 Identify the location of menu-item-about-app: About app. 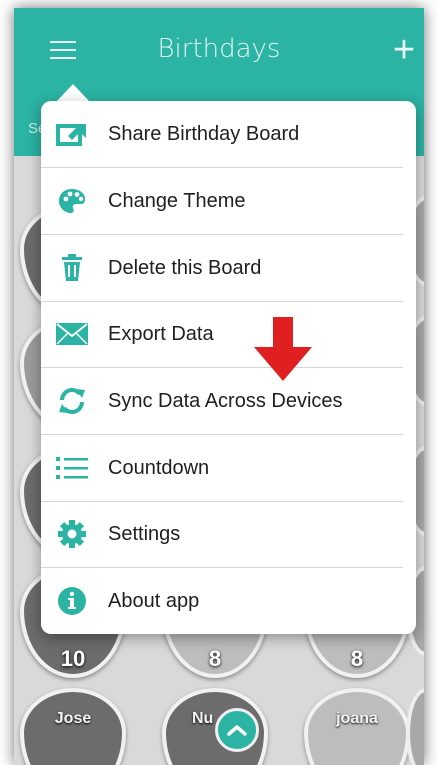
(228, 601).